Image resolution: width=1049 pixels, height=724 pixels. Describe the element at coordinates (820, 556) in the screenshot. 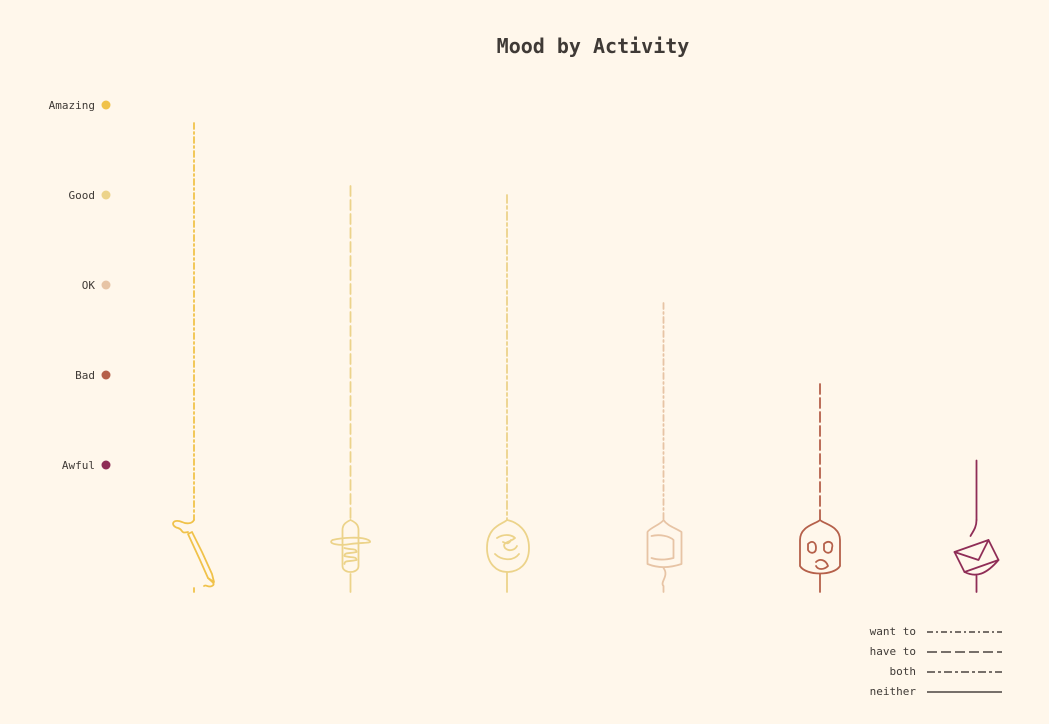

I see `mask-icon` at that location.